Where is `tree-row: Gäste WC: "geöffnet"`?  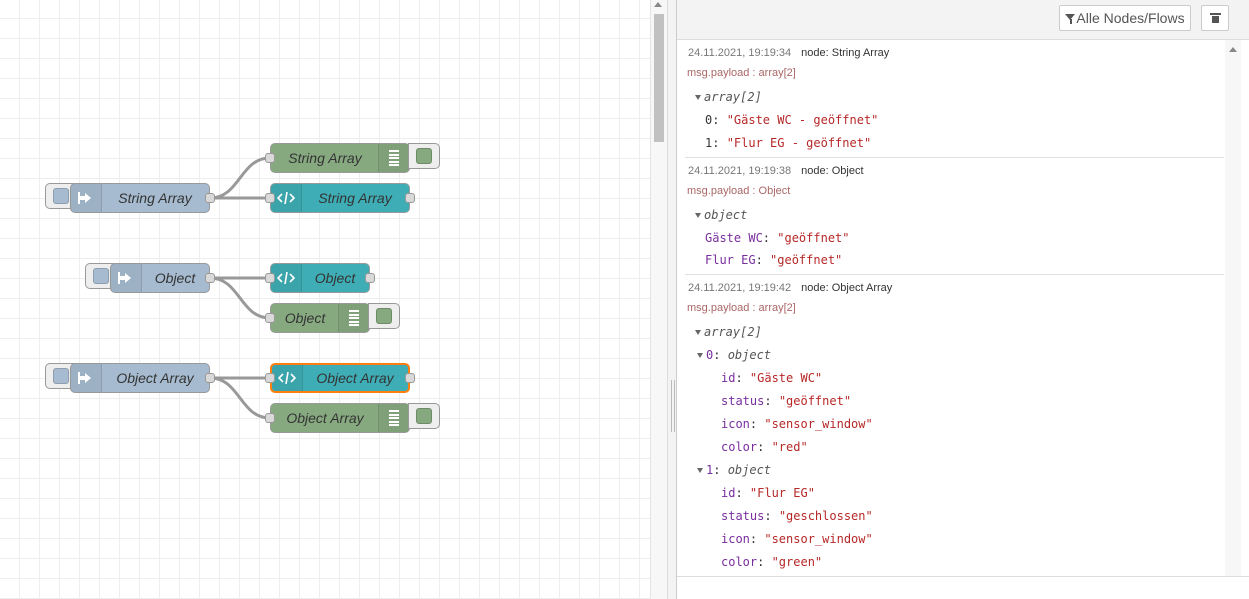
tree-row: Gäste WC: "geöffnet" is located at coordinates (777, 238).